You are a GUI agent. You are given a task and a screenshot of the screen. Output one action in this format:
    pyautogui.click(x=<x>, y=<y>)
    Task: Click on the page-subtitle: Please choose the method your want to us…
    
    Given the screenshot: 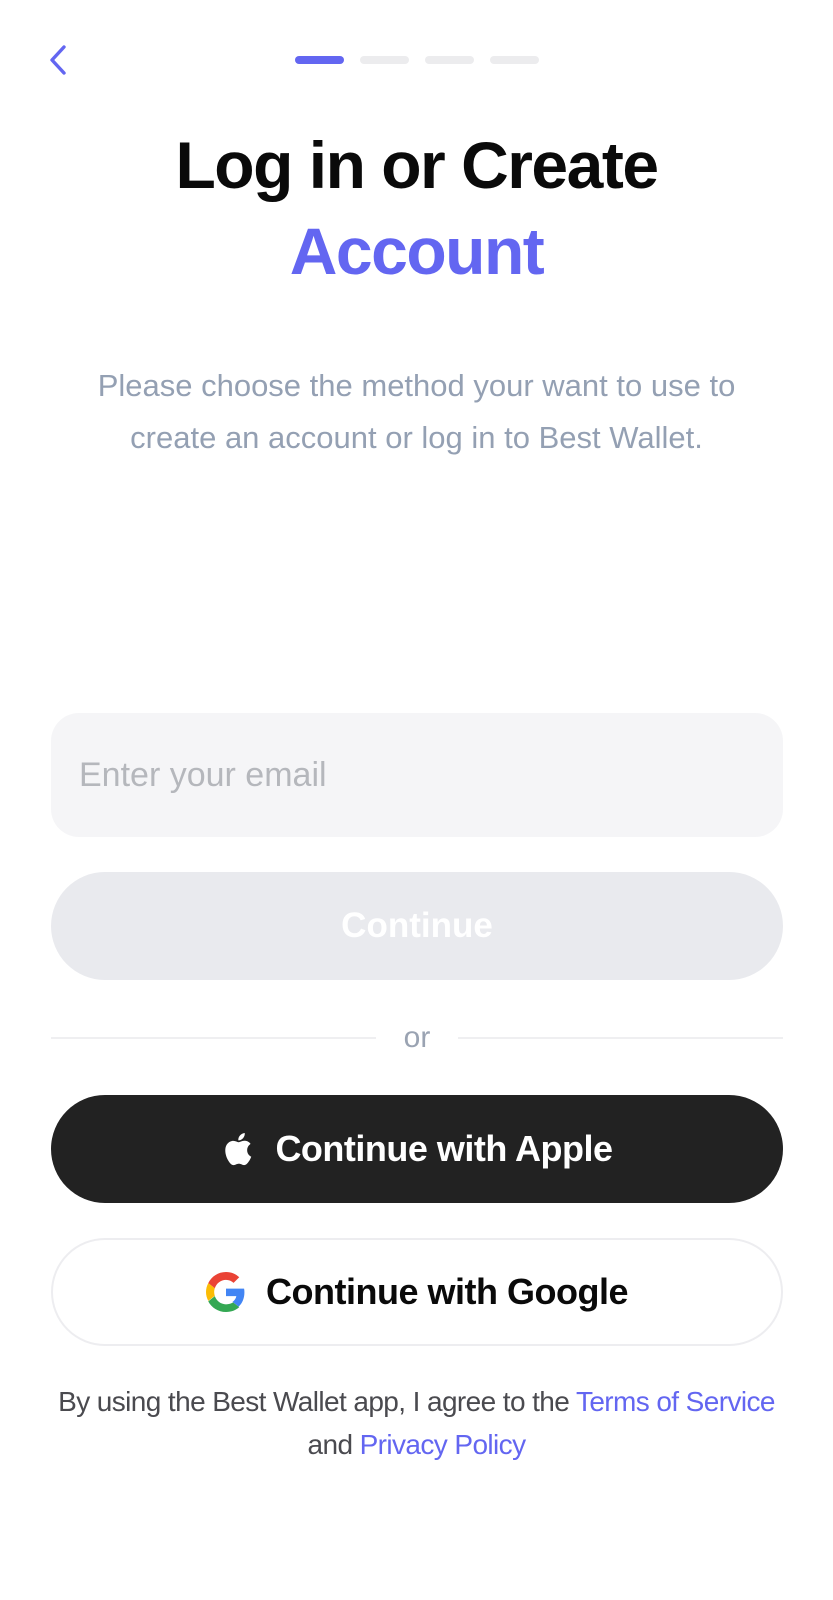 What is the action you would take?
    pyautogui.click(x=416, y=411)
    